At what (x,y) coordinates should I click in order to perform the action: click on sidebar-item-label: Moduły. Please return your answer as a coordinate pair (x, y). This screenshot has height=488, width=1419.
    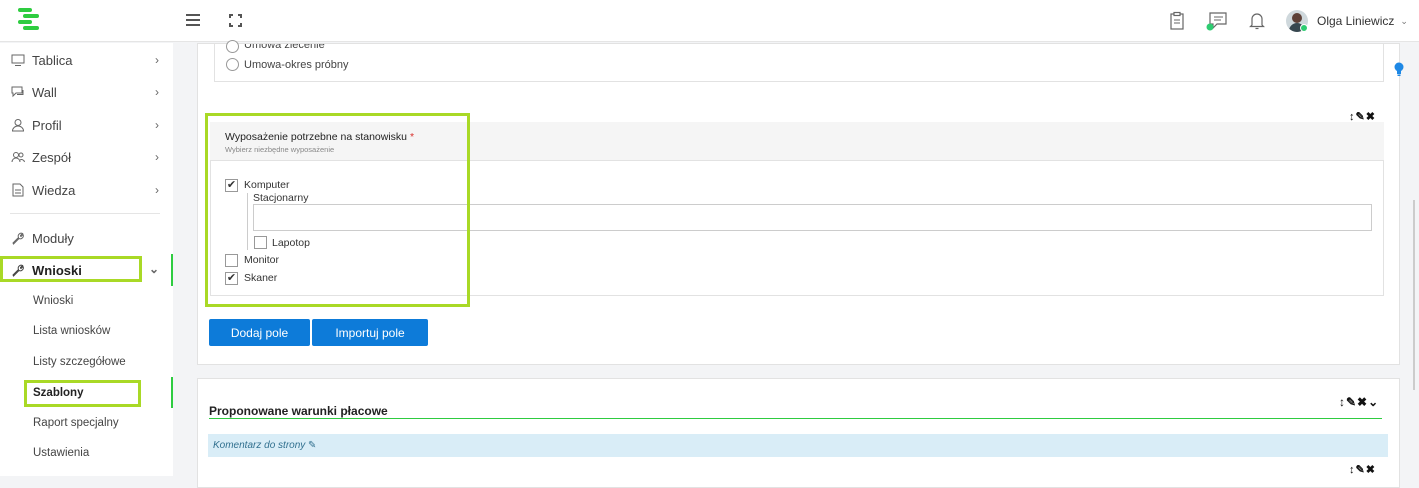
    Looking at the image, I should click on (53, 238).